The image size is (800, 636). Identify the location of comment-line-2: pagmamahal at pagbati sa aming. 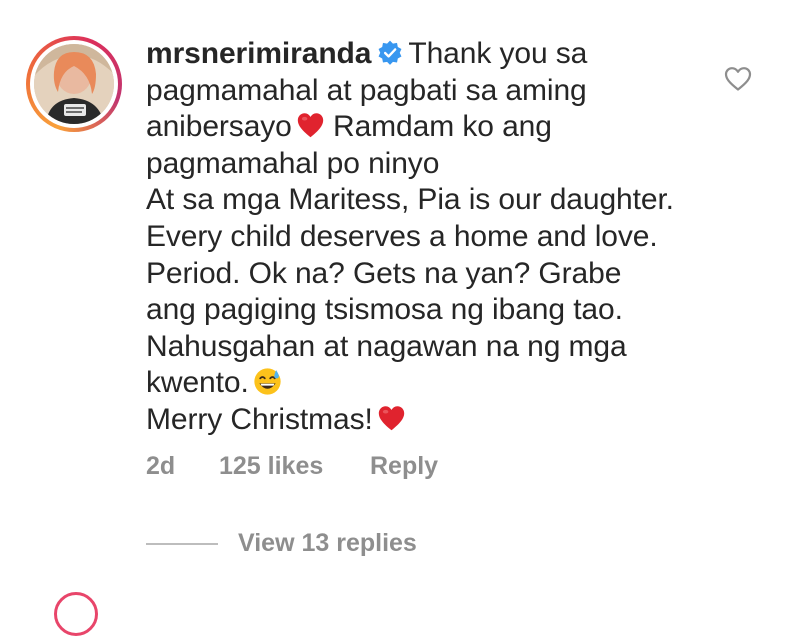
(366, 90).